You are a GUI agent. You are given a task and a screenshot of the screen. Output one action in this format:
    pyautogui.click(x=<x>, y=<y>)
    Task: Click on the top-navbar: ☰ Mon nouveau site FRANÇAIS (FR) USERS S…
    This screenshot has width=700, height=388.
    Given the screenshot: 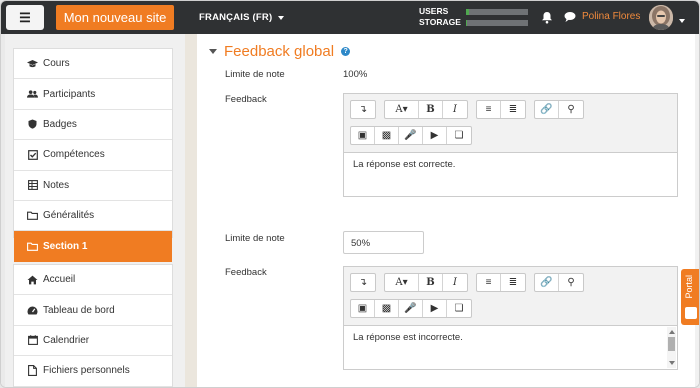 What is the action you would take?
    pyautogui.click(x=350, y=17)
    